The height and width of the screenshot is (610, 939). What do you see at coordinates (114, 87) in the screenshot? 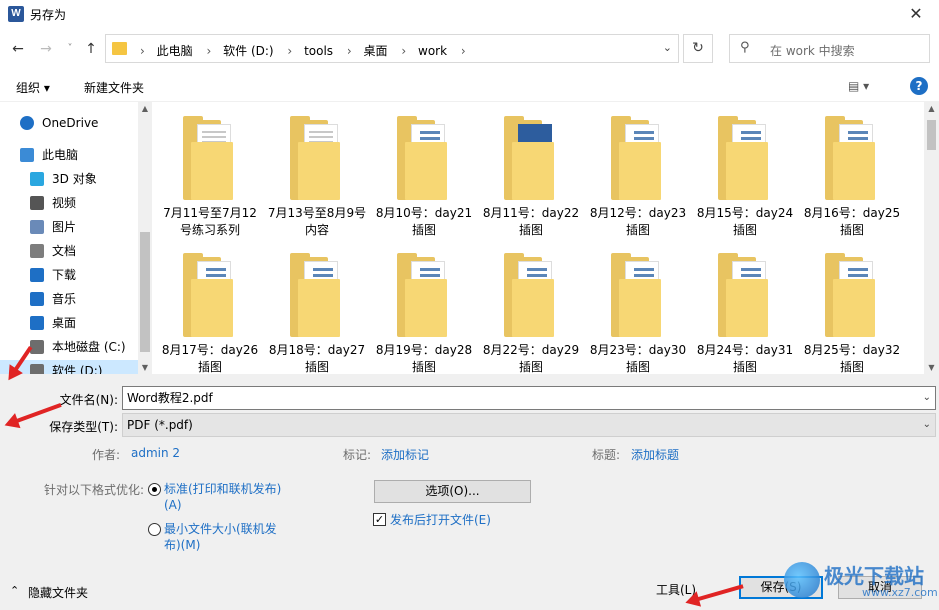
I see `new-folder-button: 新建文件夹` at bounding box center [114, 87].